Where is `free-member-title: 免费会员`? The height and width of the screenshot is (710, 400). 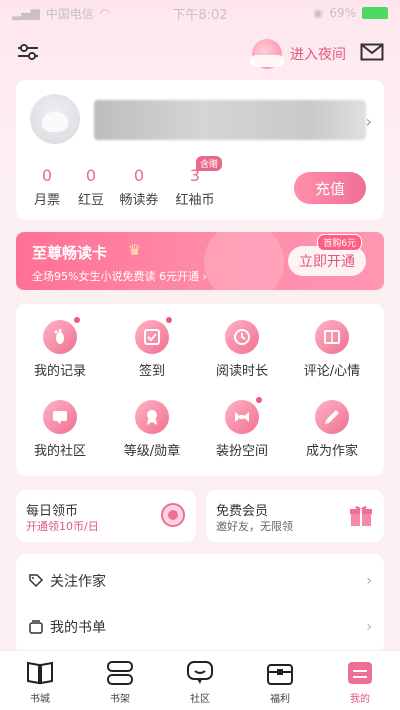 free-member-title: 免费会员 is located at coordinates (242, 511).